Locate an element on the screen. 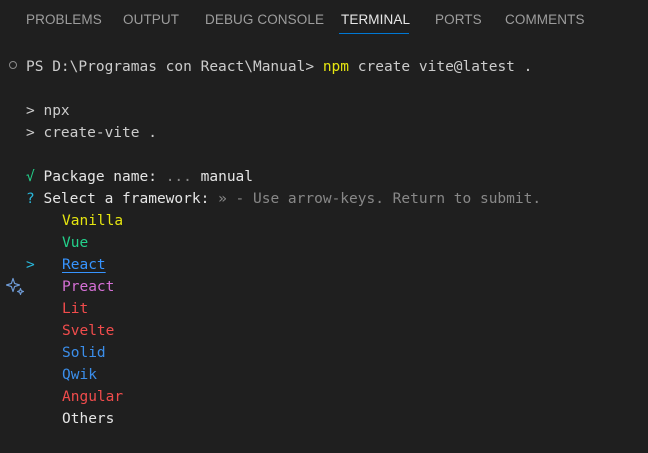  command-npm: npm is located at coordinates (336, 67).